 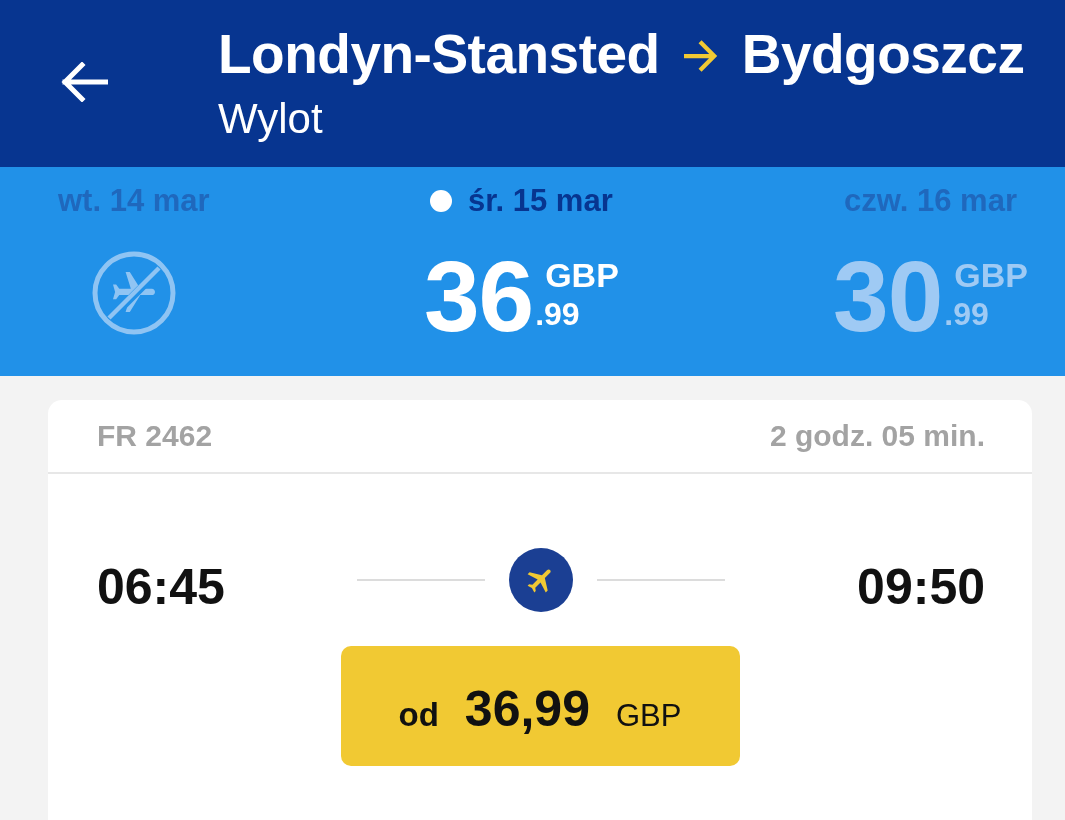 I want to click on subtitle: Wylot, so click(x=270, y=119).